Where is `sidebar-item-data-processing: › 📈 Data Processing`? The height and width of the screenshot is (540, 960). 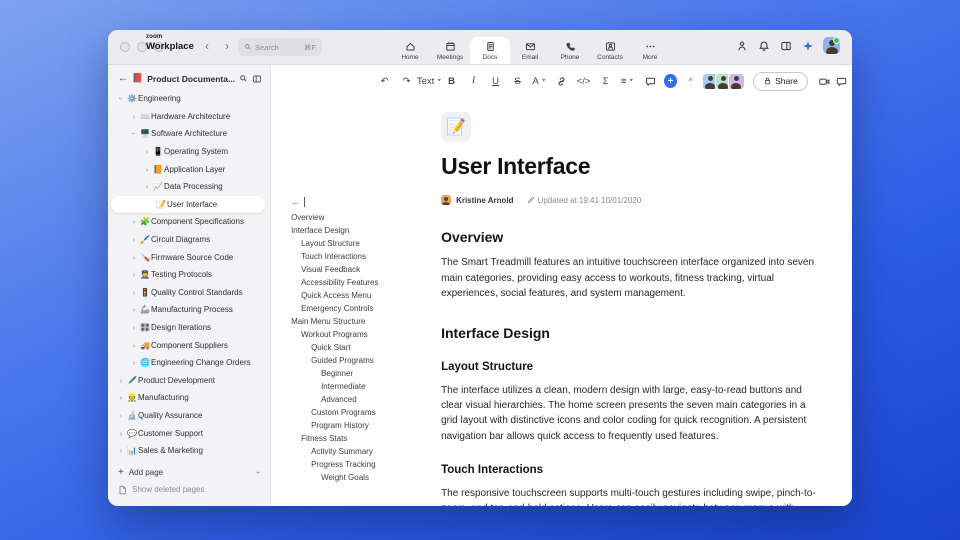 sidebar-item-data-processing: › 📈 Data Processing is located at coordinates (189, 187).